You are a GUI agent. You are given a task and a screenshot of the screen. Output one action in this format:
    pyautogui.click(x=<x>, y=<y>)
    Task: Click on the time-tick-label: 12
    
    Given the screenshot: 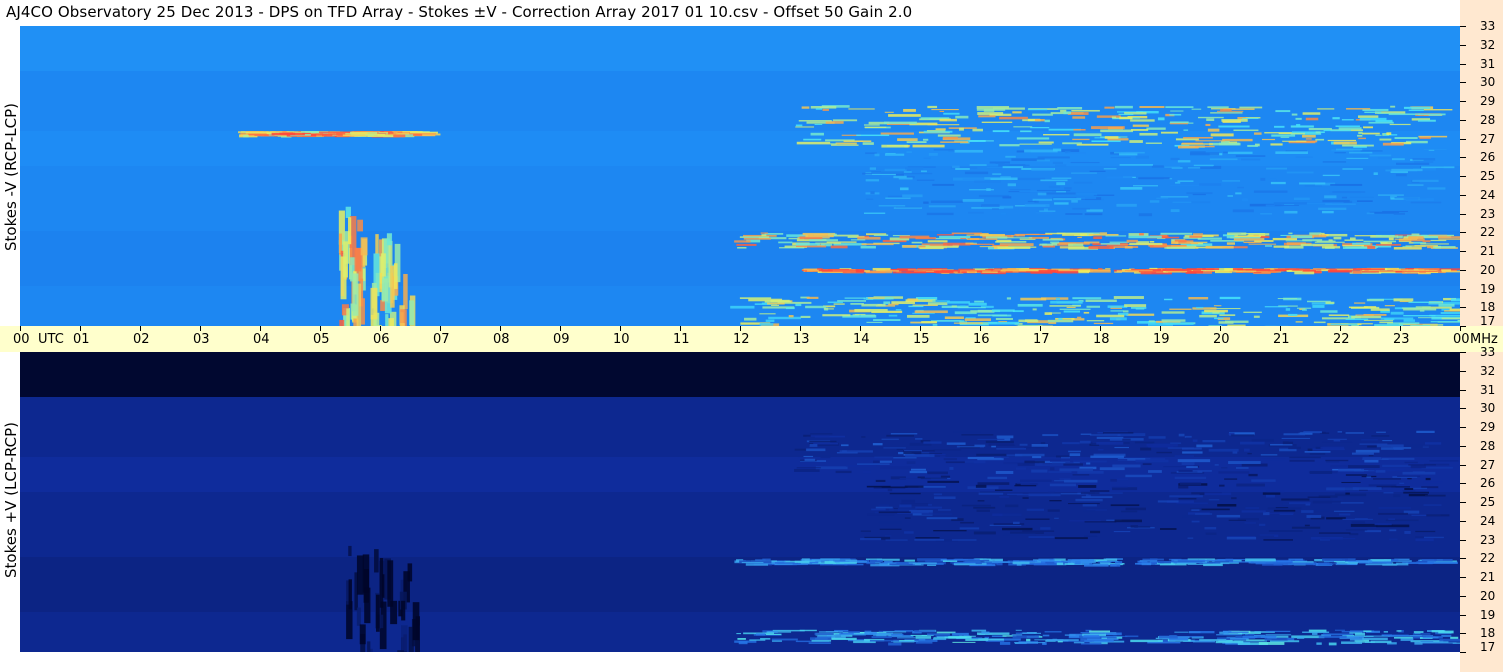 What is the action you would take?
    pyautogui.click(x=741, y=339)
    